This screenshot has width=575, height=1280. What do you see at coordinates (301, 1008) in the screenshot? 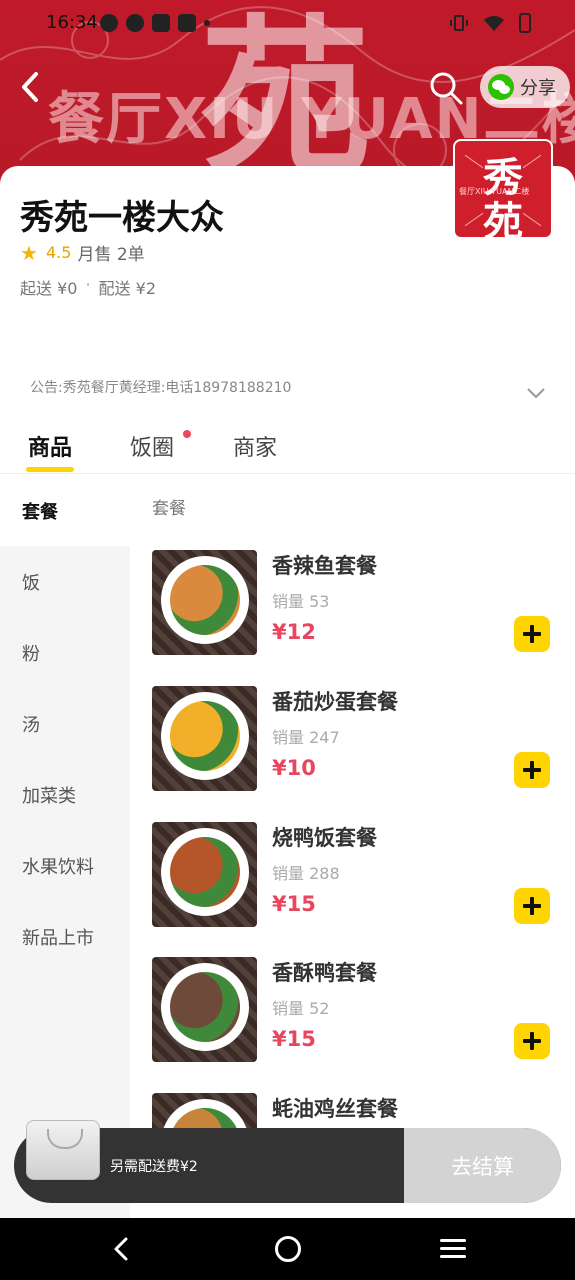
I see `product-sales: 销量 52` at bounding box center [301, 1008].